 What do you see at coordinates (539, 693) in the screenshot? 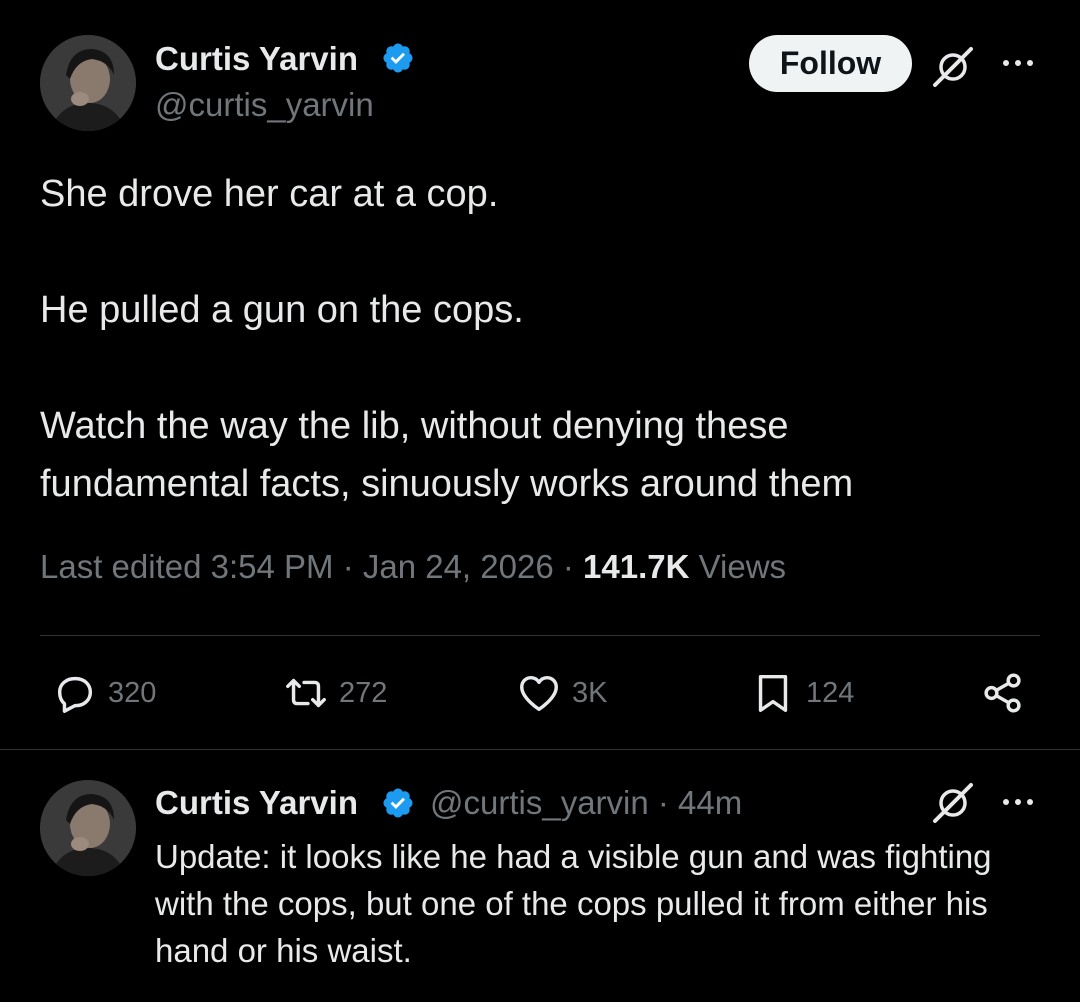
I see `heart-icon` at bounding box center [539, 693].